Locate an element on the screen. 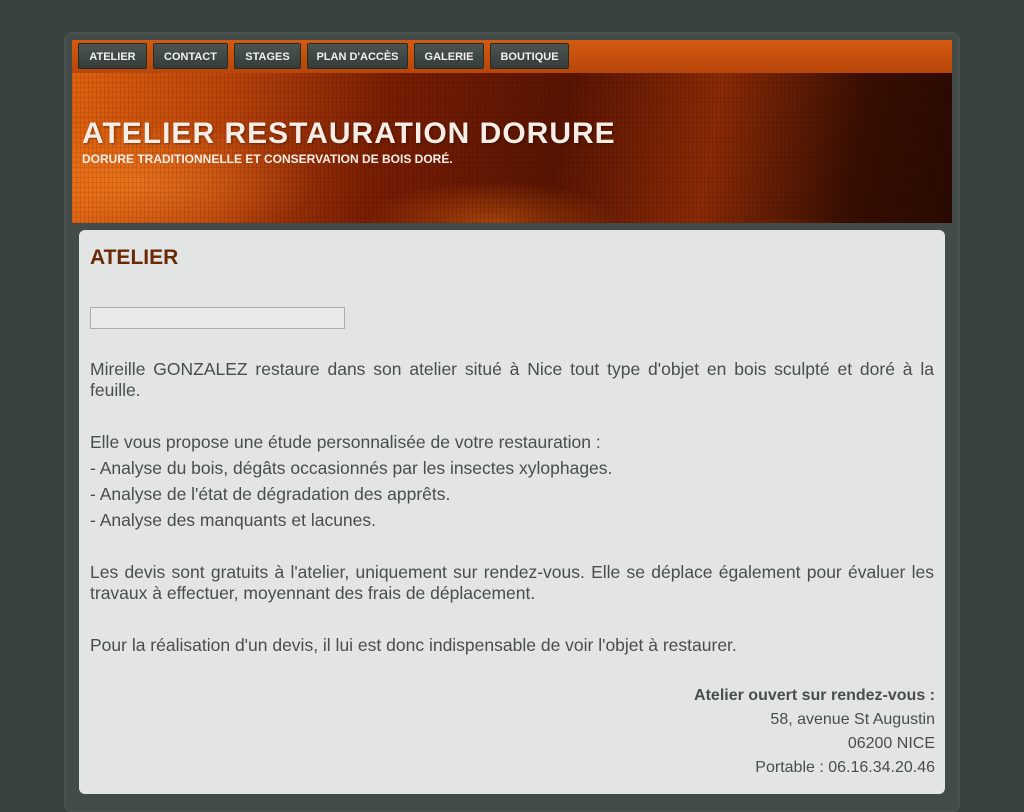  nav-item-atelier: ATELIER is located at coordinates (112, 56).